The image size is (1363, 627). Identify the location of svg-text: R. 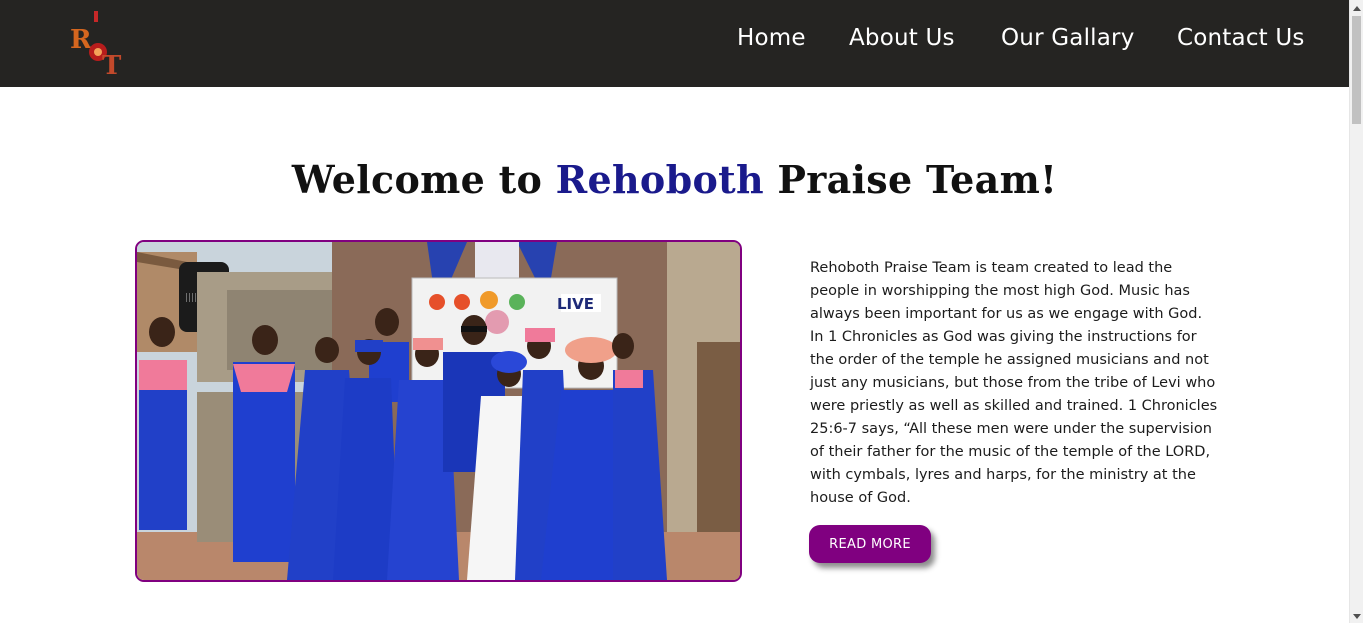
(81, 40).